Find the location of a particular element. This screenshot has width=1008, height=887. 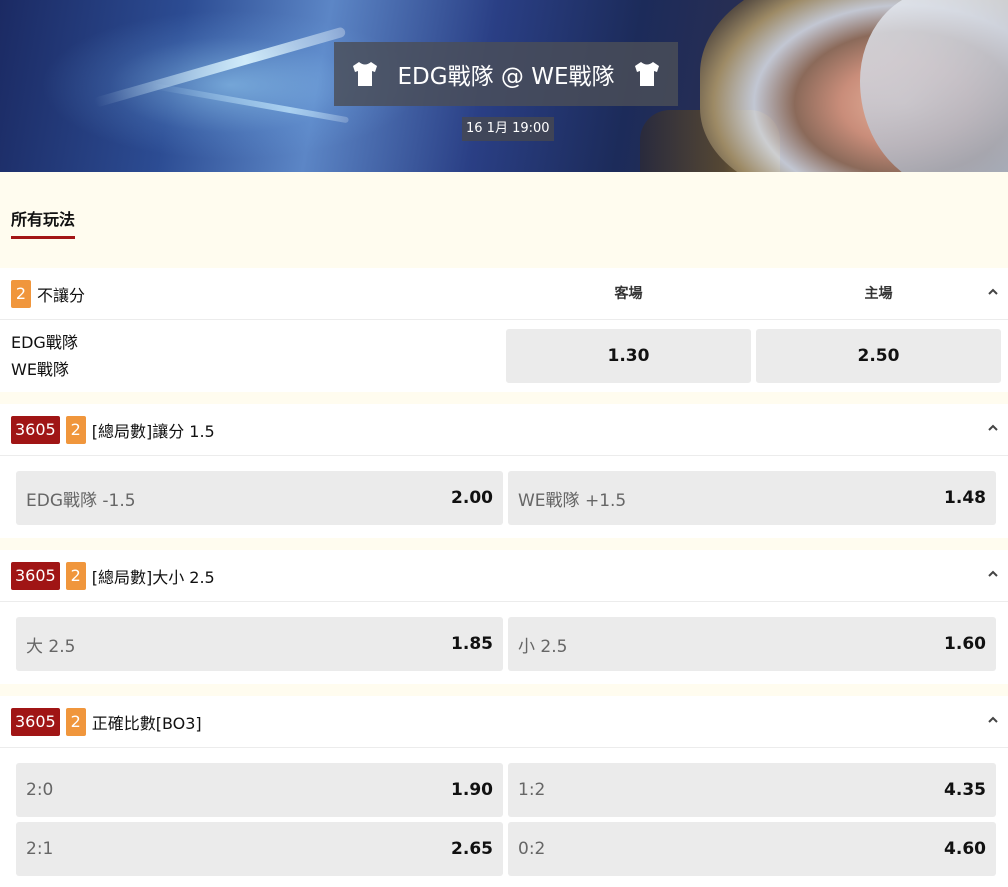

market-header: 3605 2 [總局數]讓分 1.5 is located at coordinates (504, 430).